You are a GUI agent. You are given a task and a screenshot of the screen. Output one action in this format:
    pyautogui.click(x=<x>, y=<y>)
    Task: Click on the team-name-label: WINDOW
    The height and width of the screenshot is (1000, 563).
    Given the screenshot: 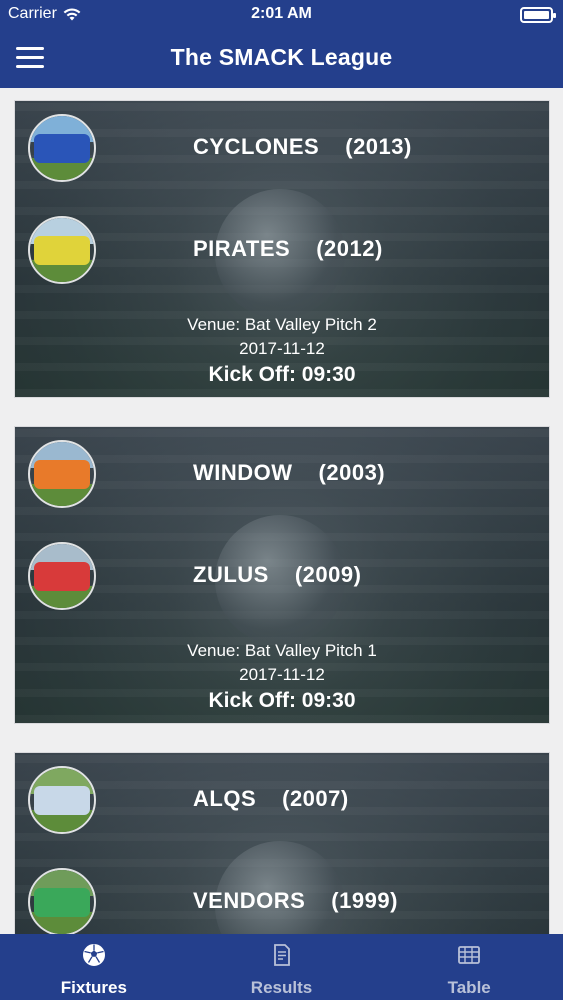 What is the action you would take?
    pyautogui.click(x=243, y=472)
    